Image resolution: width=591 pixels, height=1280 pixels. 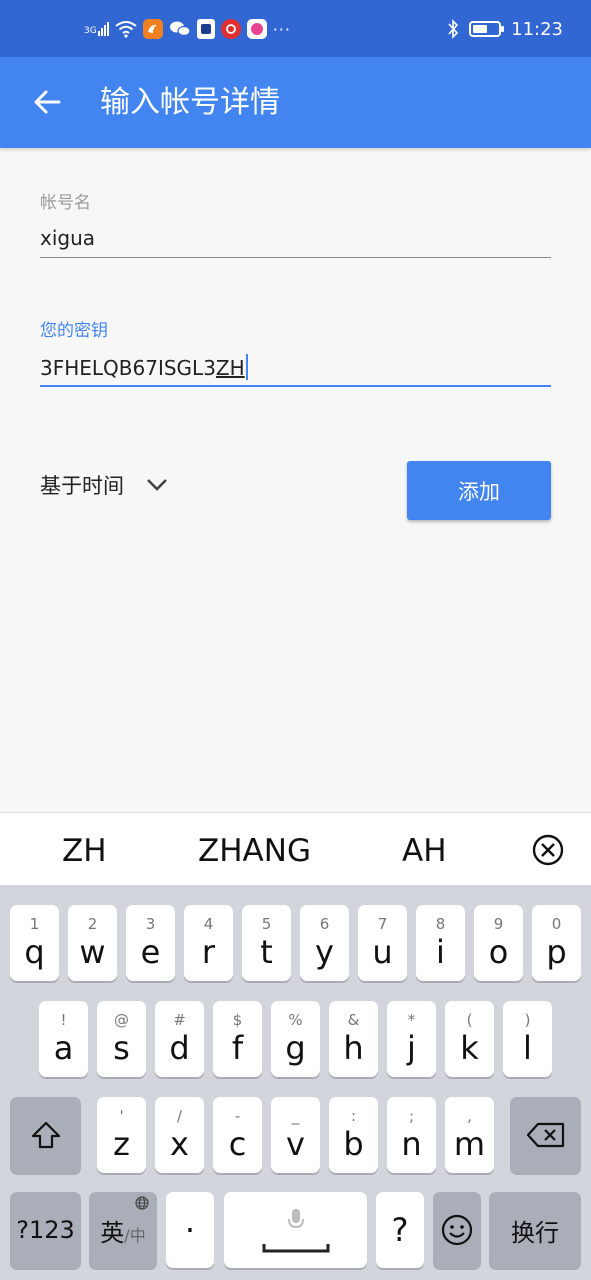 I want to click on key-hint: *, so click(x=411, y=1019).